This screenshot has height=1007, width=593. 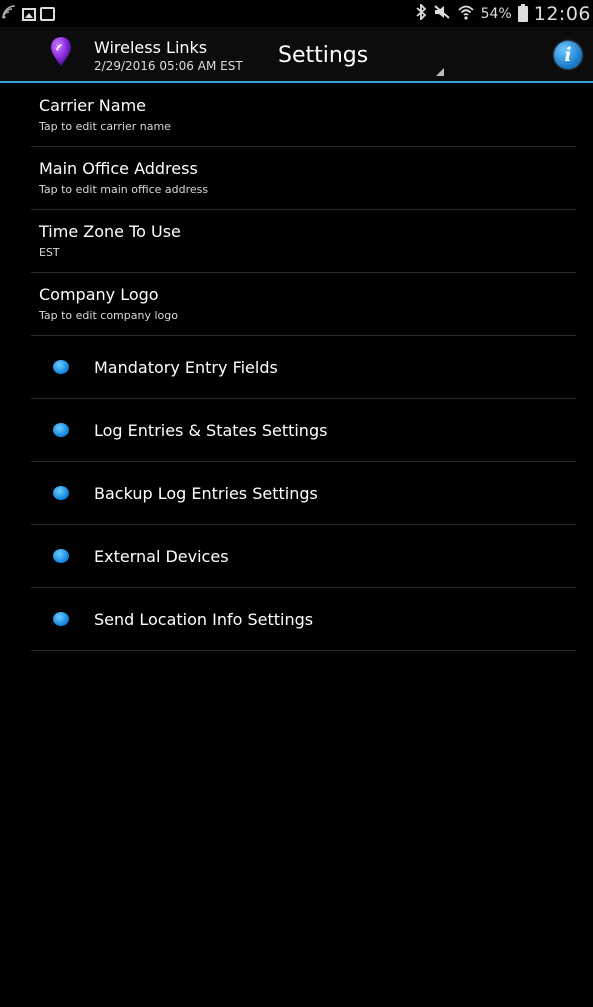 What do you see at coordinates (303, 556) in the screenshot?
I see `setting-external-devices: External Devices` at bounding box center [303, 556].